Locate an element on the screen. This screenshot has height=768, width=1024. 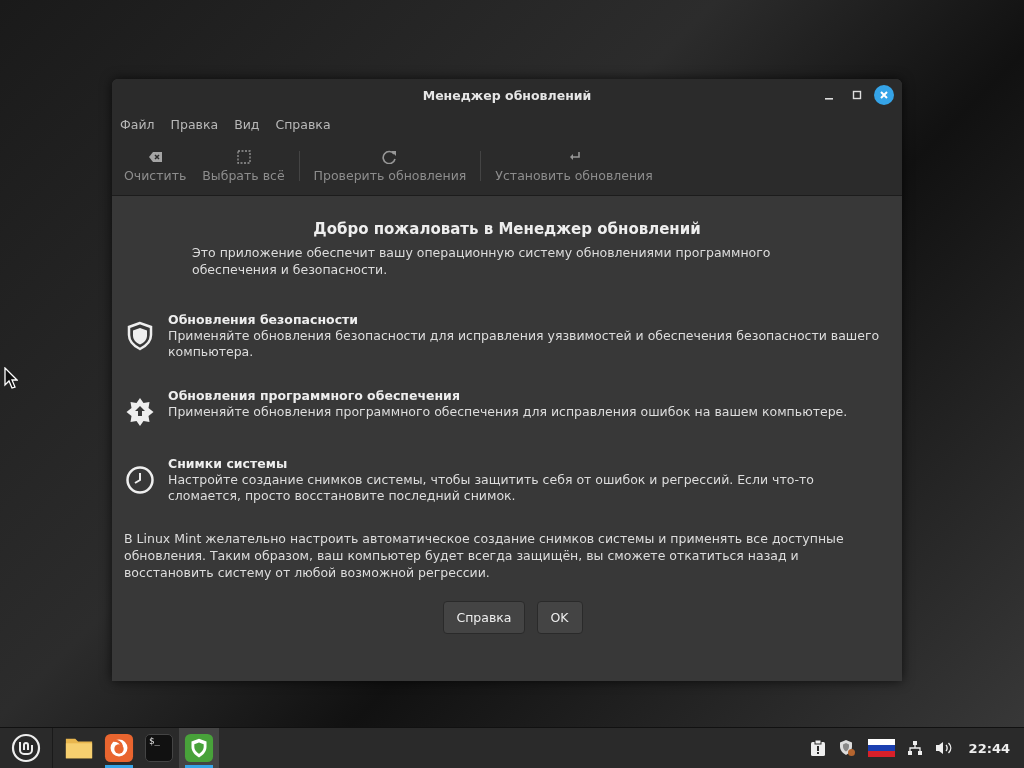
volume-icon is located at coordinates (943, 748).